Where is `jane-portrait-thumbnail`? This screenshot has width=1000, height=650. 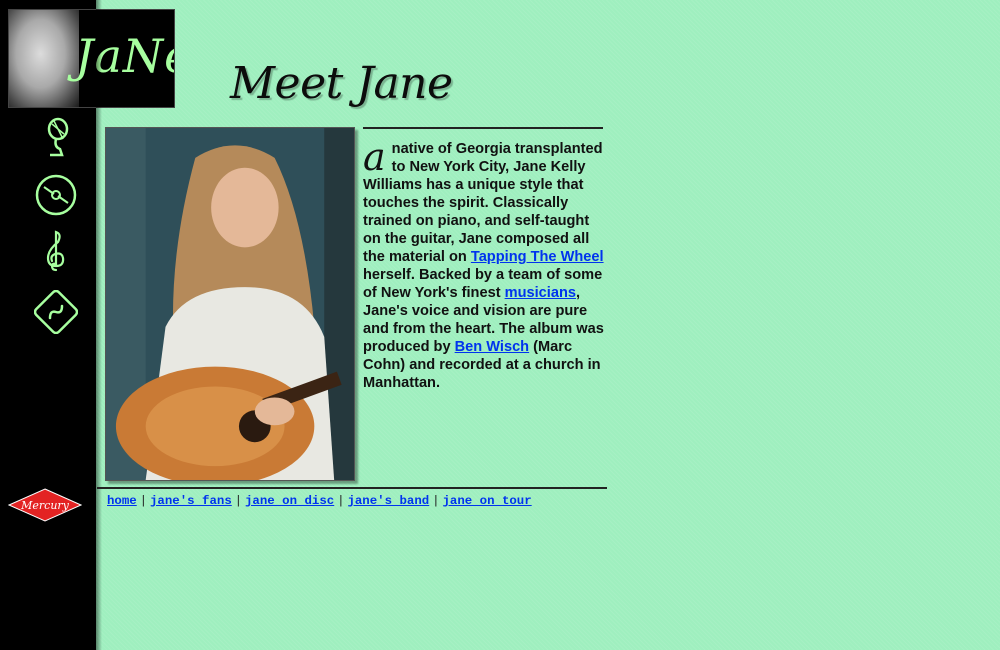
jane-portrait-thumbnail is located at coordinates (44, 58).